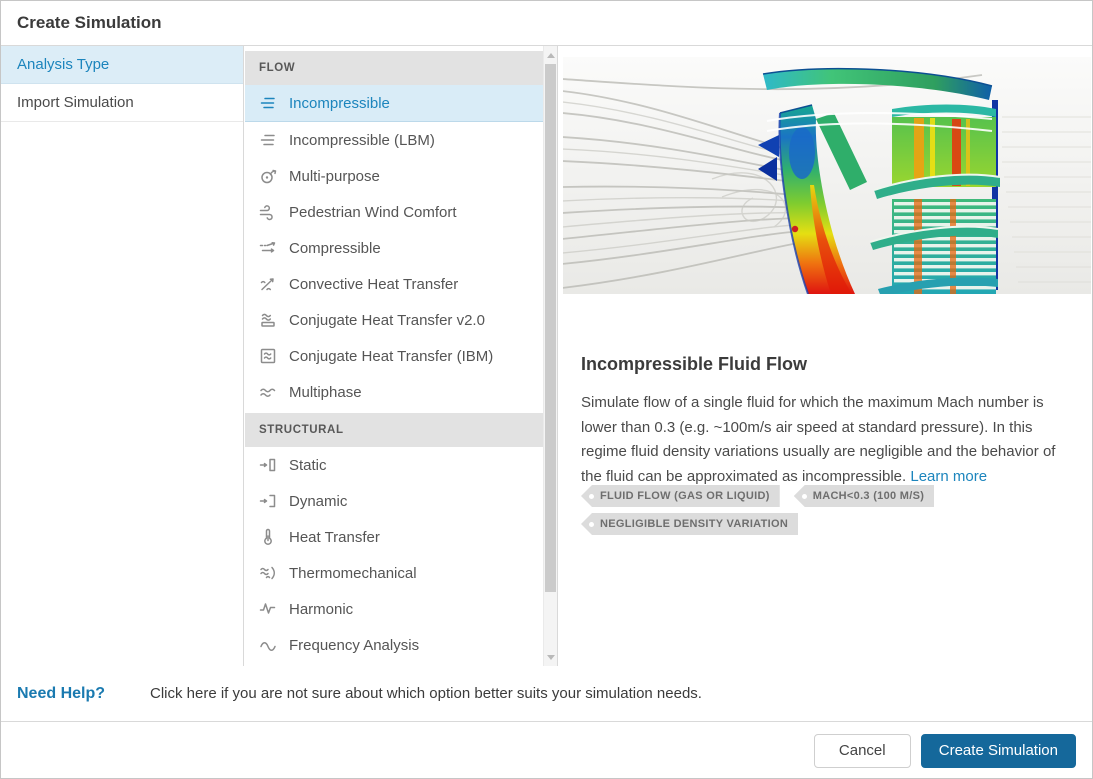 The height and width of the screenshot is (779, 1093). What do you see at coordinates (362, 140) in the screenshot?
I see `analysis-type-label: Incompressible (LBM)` at bounding box center [362, 140].